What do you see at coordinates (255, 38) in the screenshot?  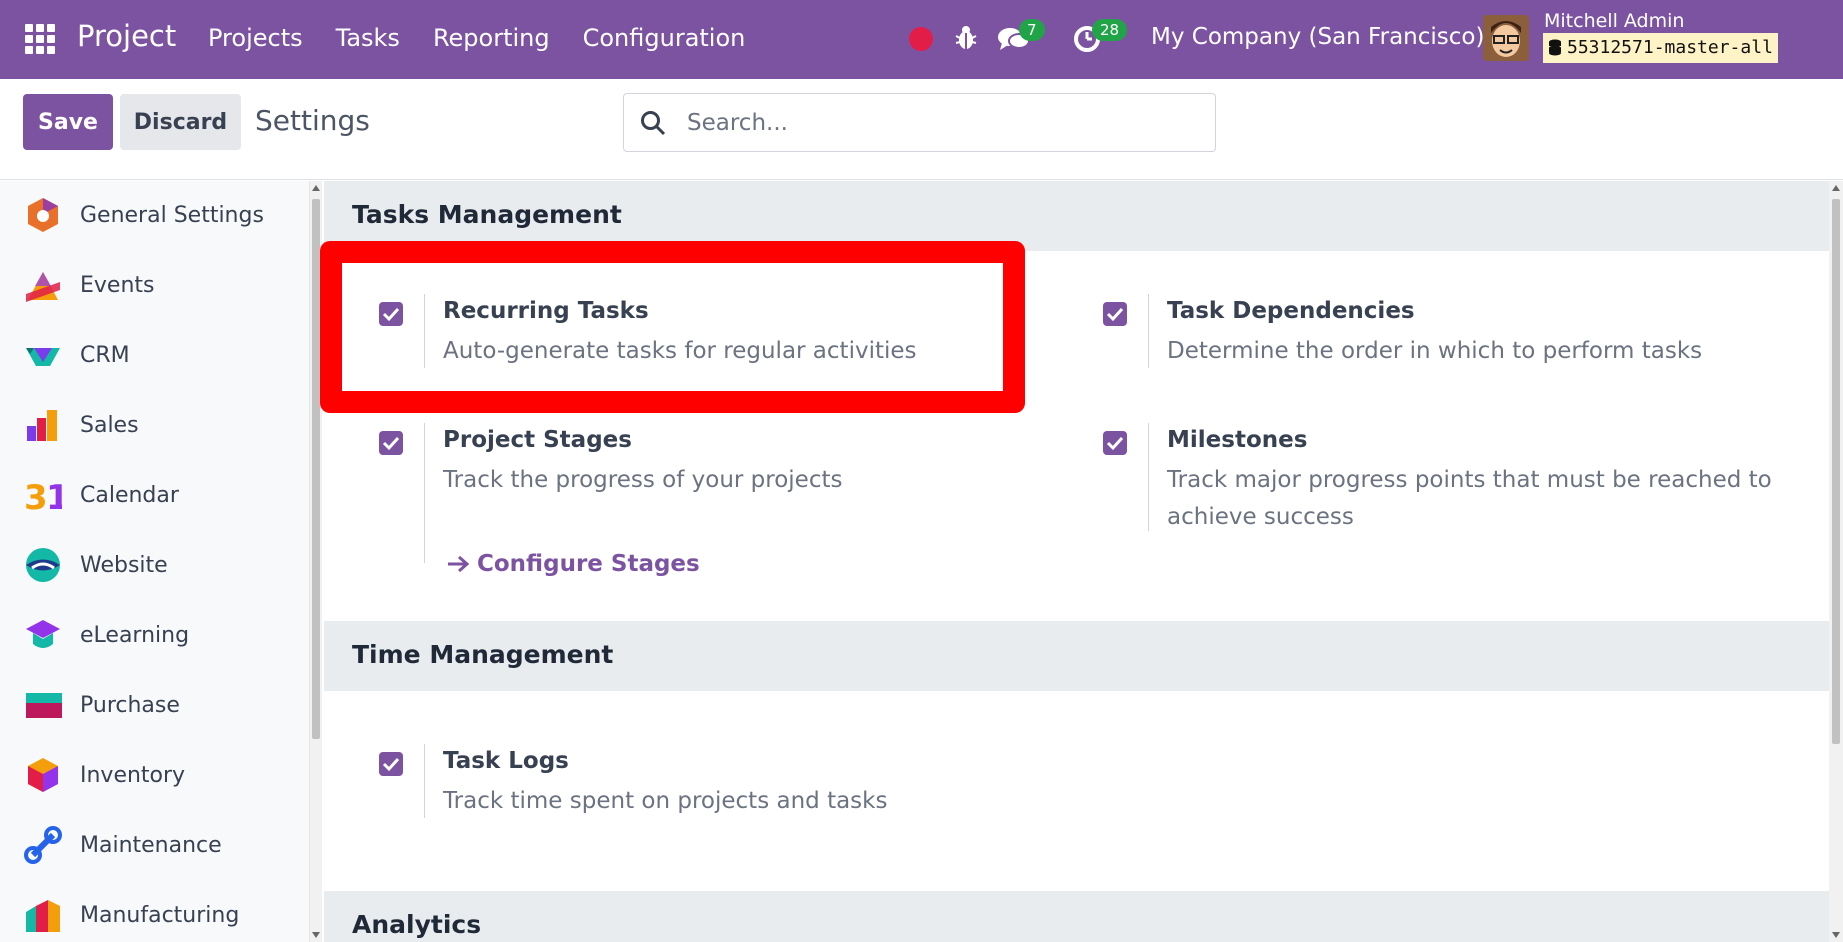 I see `menu-projects: Projects` at bounding box center [255, 38].